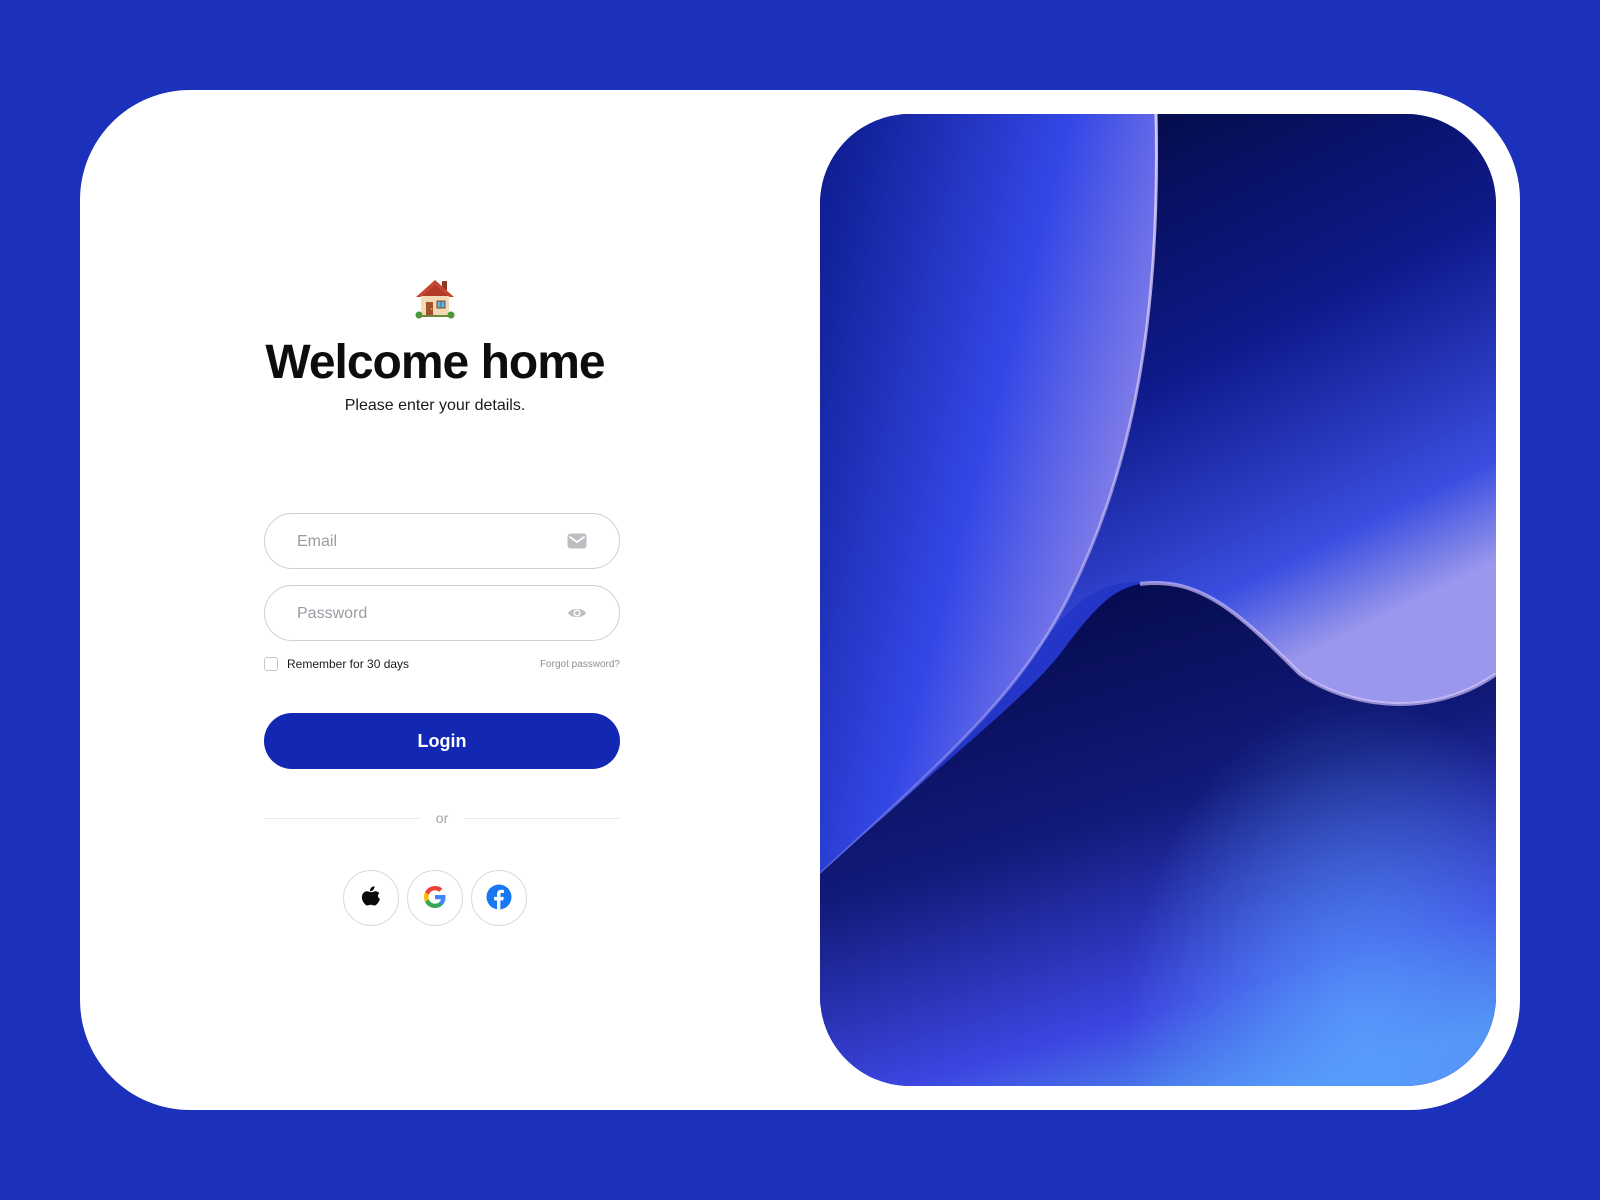 This screenshot has width=1600, height=1200. Describe the element at coordinates (435, 405) in the screenshot. I see `page-subtitle: Please enter your details.` at that location.